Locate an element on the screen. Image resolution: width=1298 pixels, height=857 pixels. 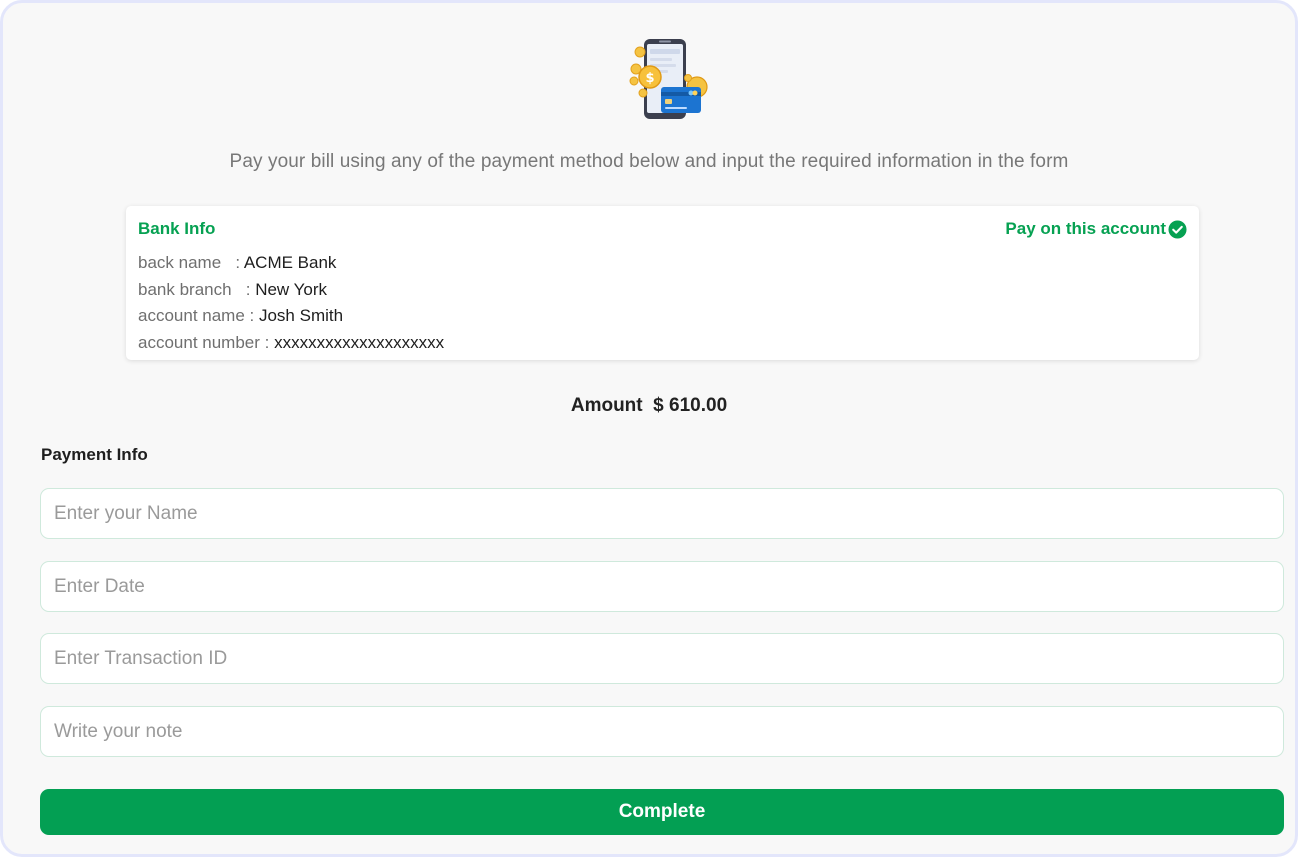
bank-row-bank-name: back name : ACME Bank is located at coordinates (291, 263).